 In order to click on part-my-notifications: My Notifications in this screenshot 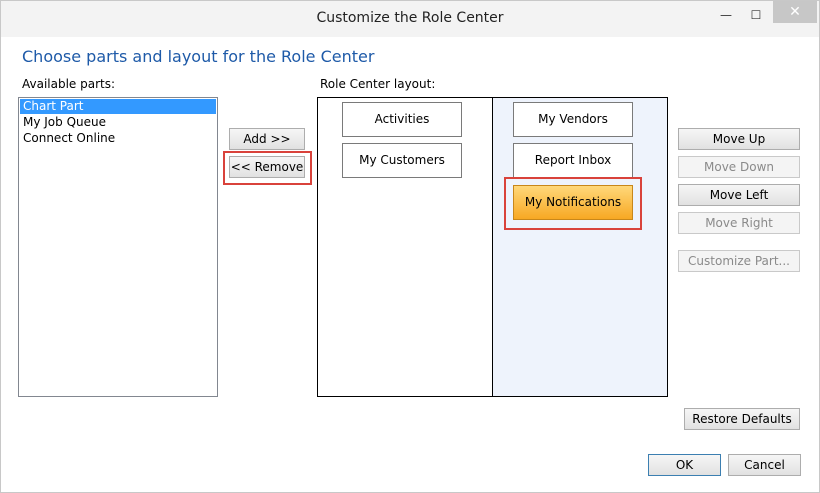, I will do `click(573, 202)`.